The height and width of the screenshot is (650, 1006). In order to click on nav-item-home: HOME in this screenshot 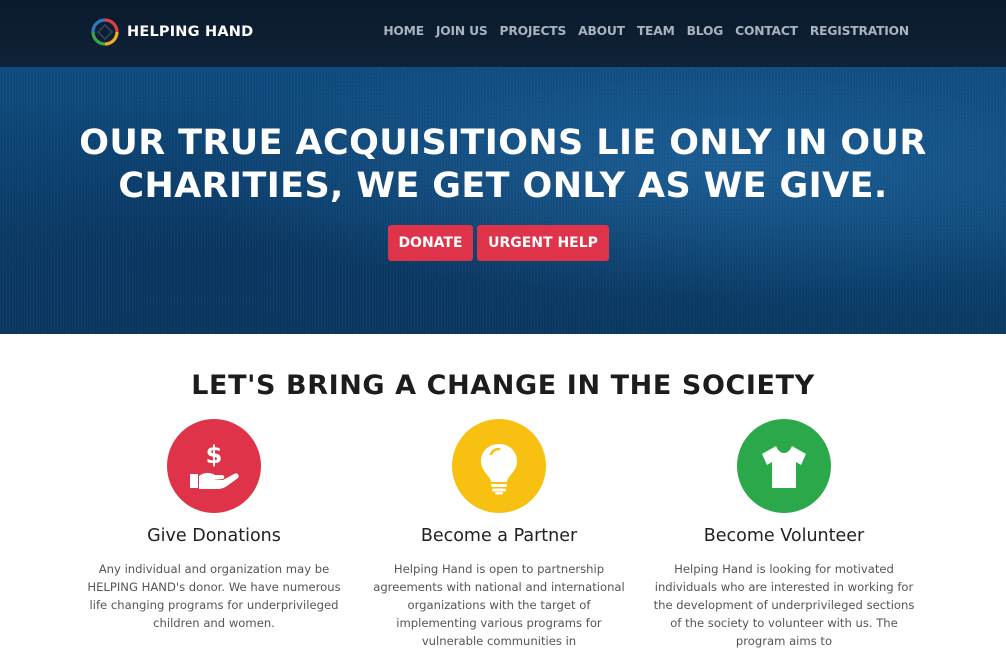, I will do `click(403, 31)`.